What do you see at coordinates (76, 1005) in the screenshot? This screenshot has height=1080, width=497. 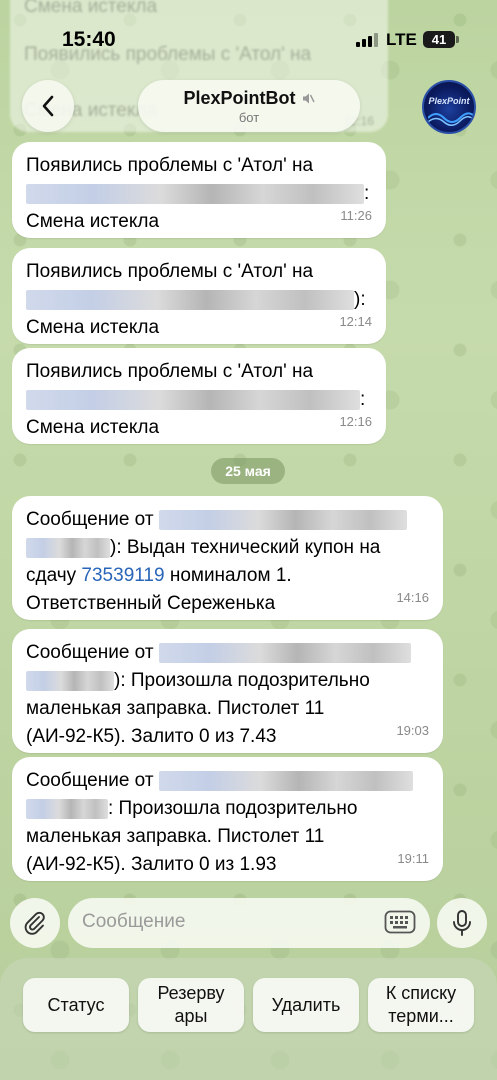 I see `kb-button-status: Статус` at bounding box center [76, 1005].